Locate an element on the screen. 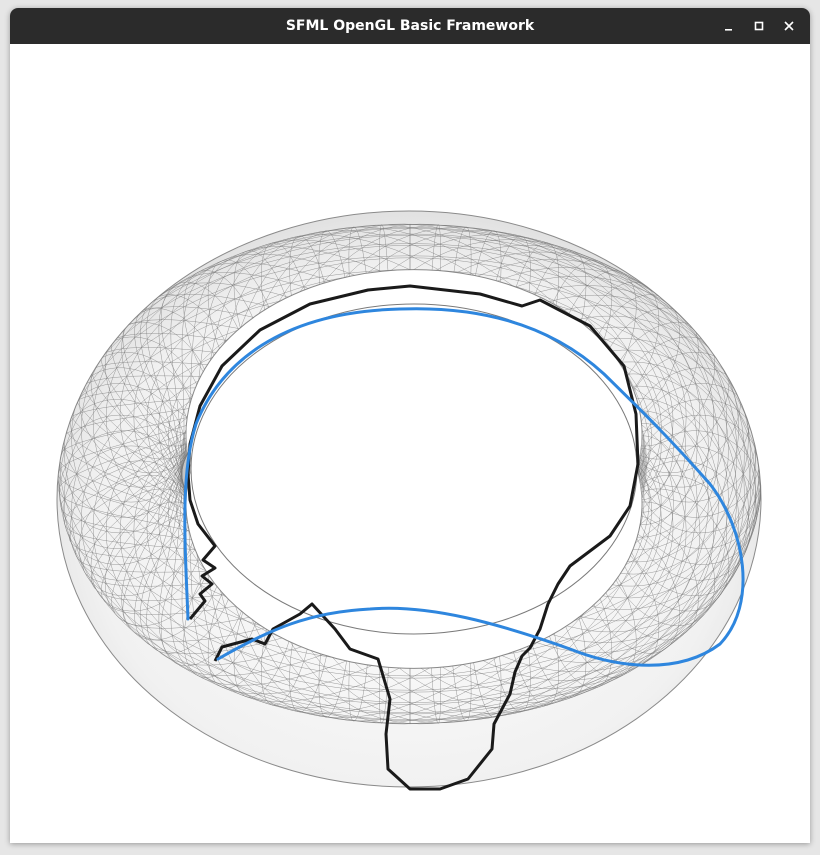 The width and height of the screenshot is (820, 855). title-bar: SFML OpenGL Basic Framework is located at coordinates (410, 26).